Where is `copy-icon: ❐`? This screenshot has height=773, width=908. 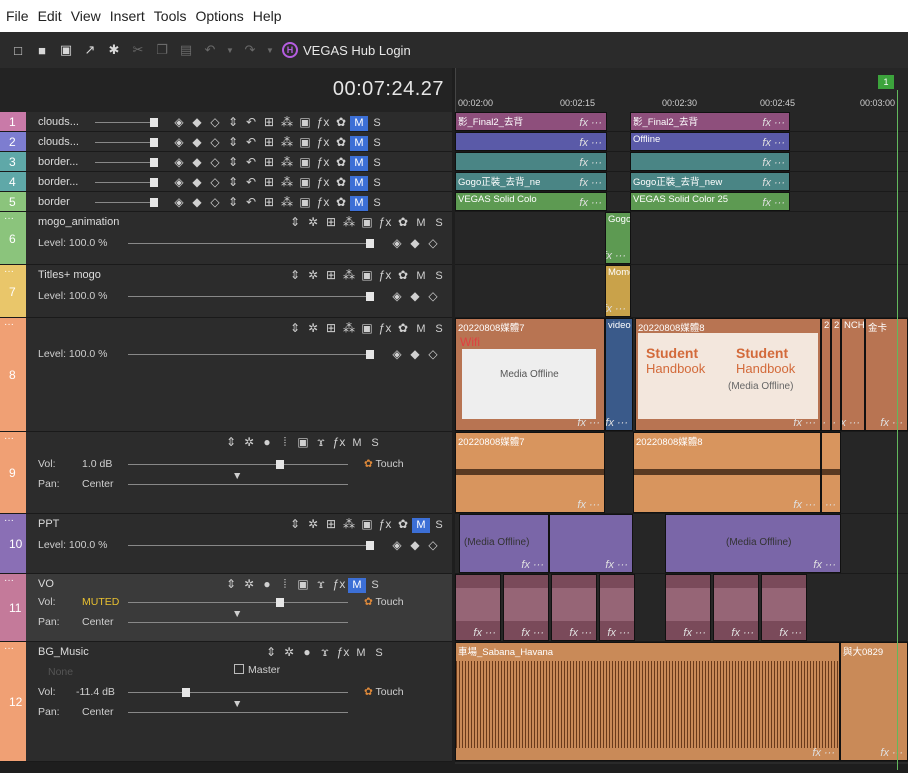
copy-icon: ❐ is located at coordinates (162, 50).